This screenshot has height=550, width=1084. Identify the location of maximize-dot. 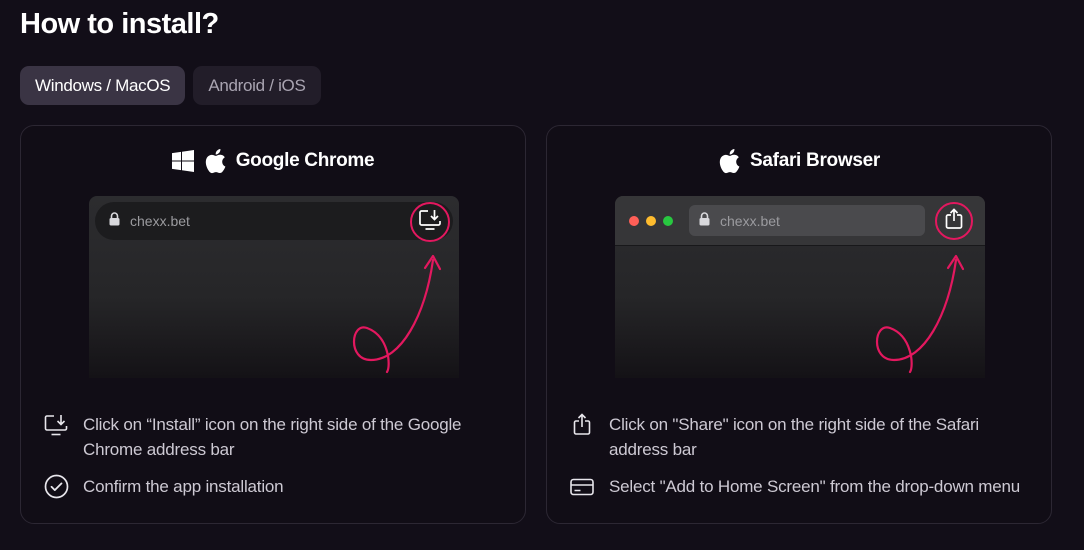
(668, 221).